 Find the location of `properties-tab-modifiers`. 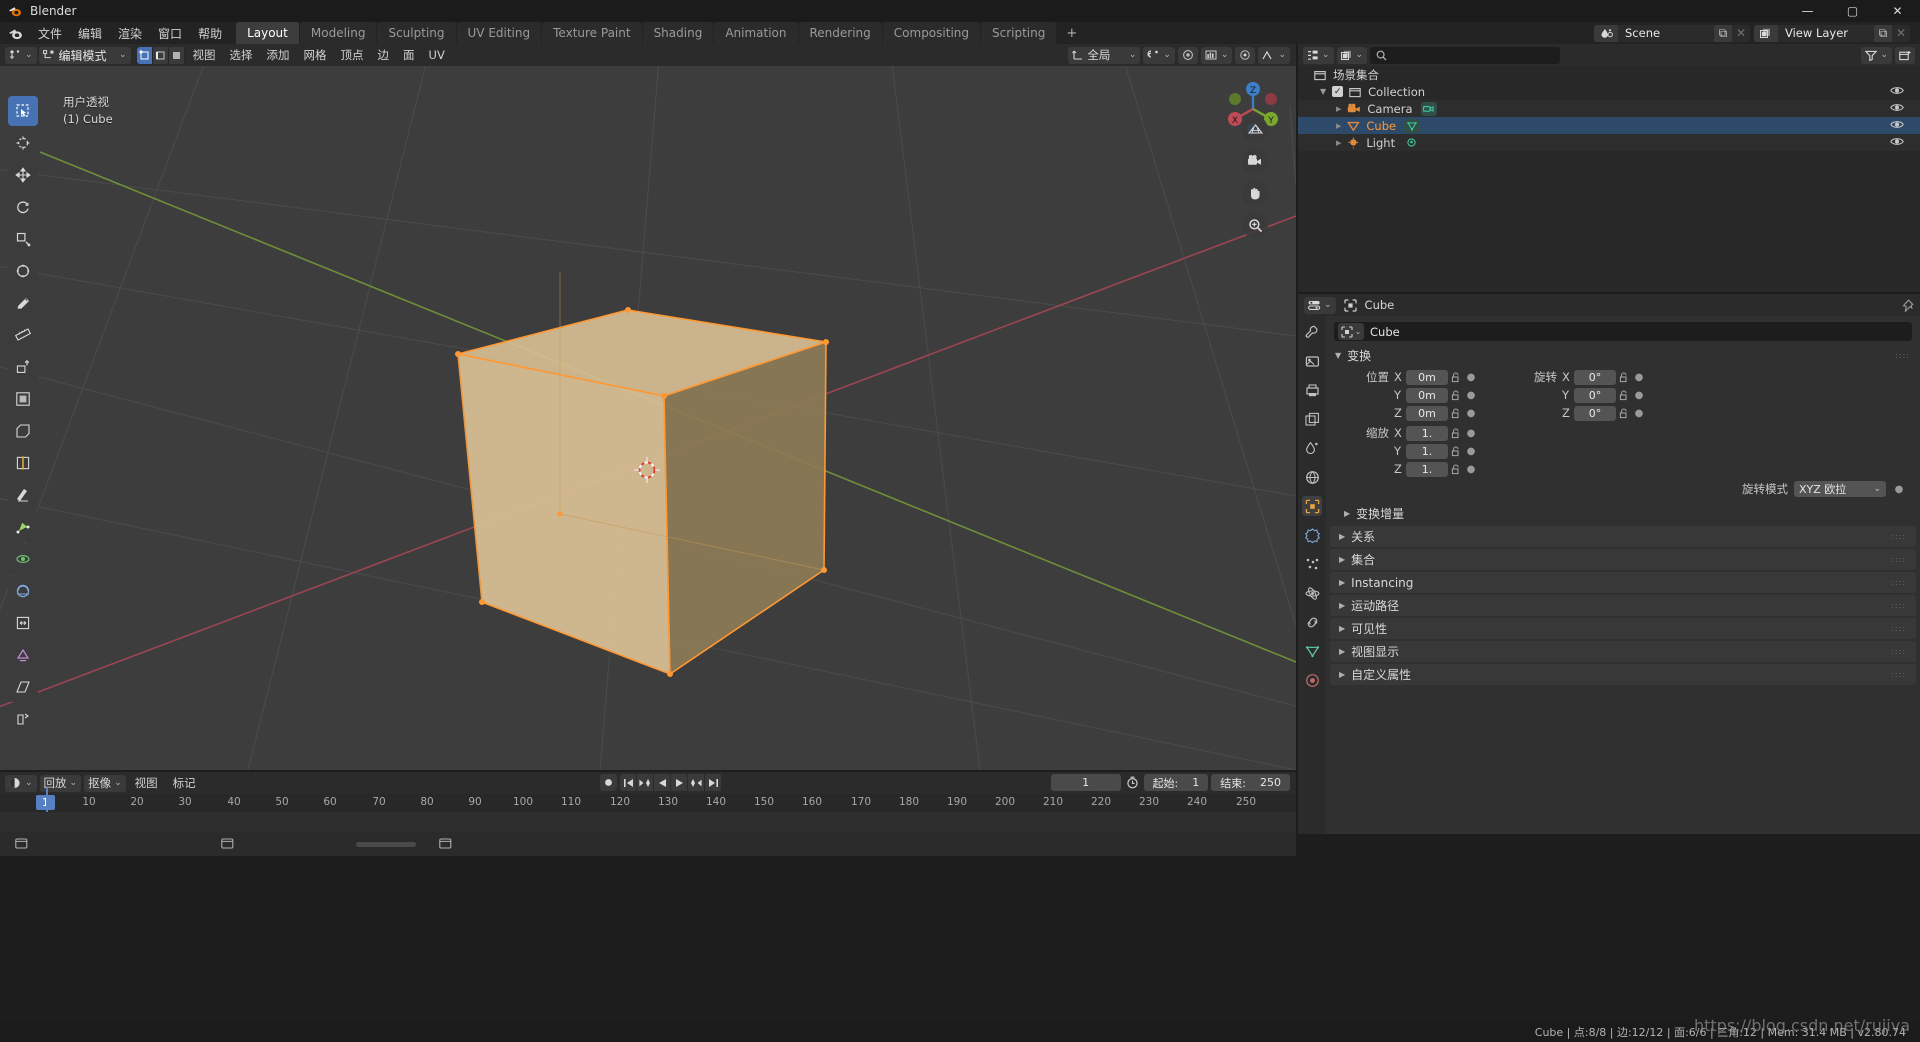

properties-tab-modifiers is located at coordinates (1312, 535).